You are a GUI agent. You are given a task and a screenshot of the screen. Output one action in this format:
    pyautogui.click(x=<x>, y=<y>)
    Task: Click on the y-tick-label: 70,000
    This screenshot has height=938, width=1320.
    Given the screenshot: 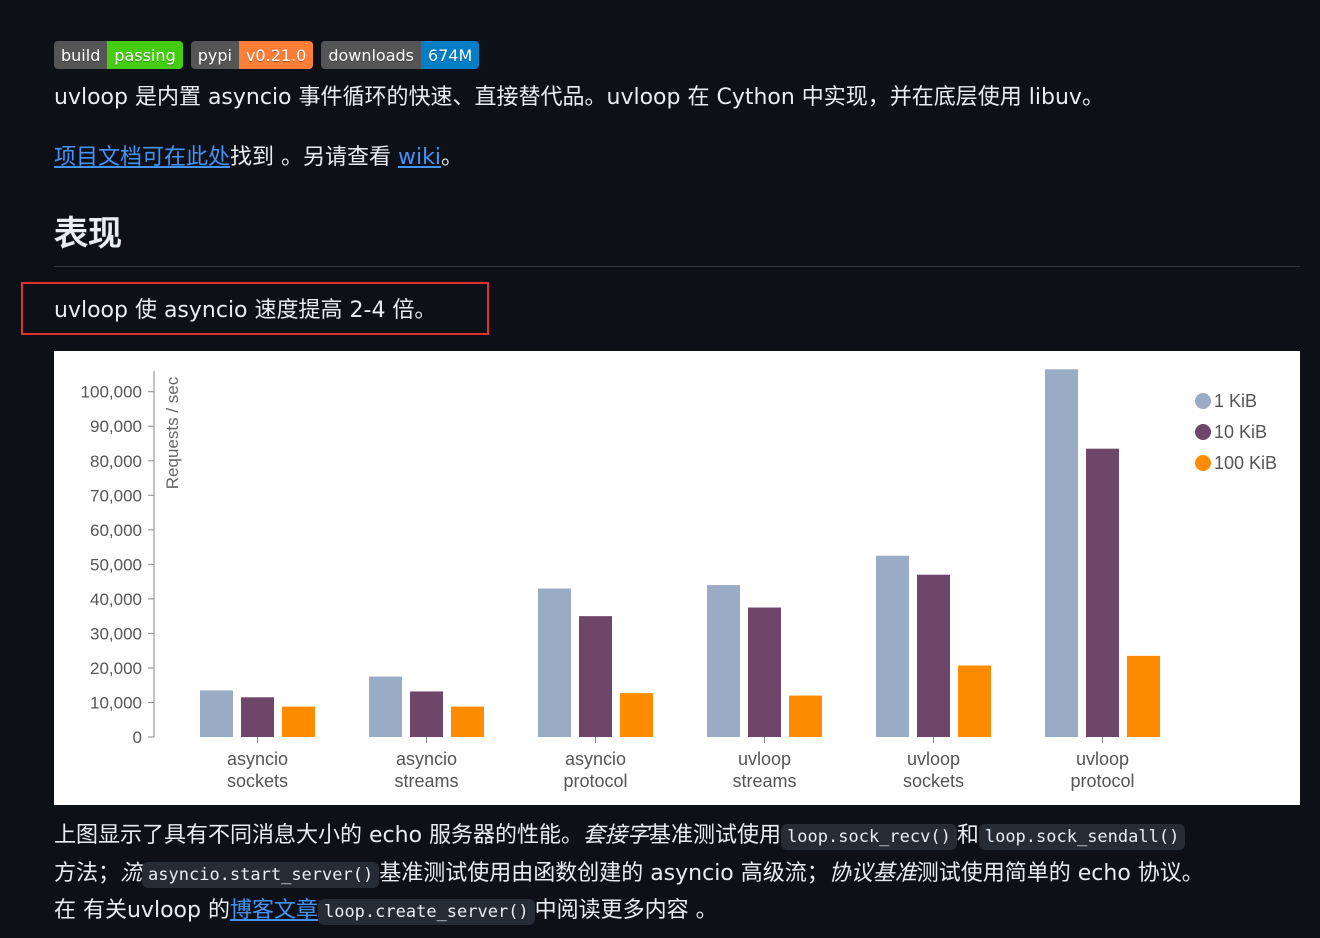 What is the action you would take?
    pyautogui.click(x=116, y=495)
    